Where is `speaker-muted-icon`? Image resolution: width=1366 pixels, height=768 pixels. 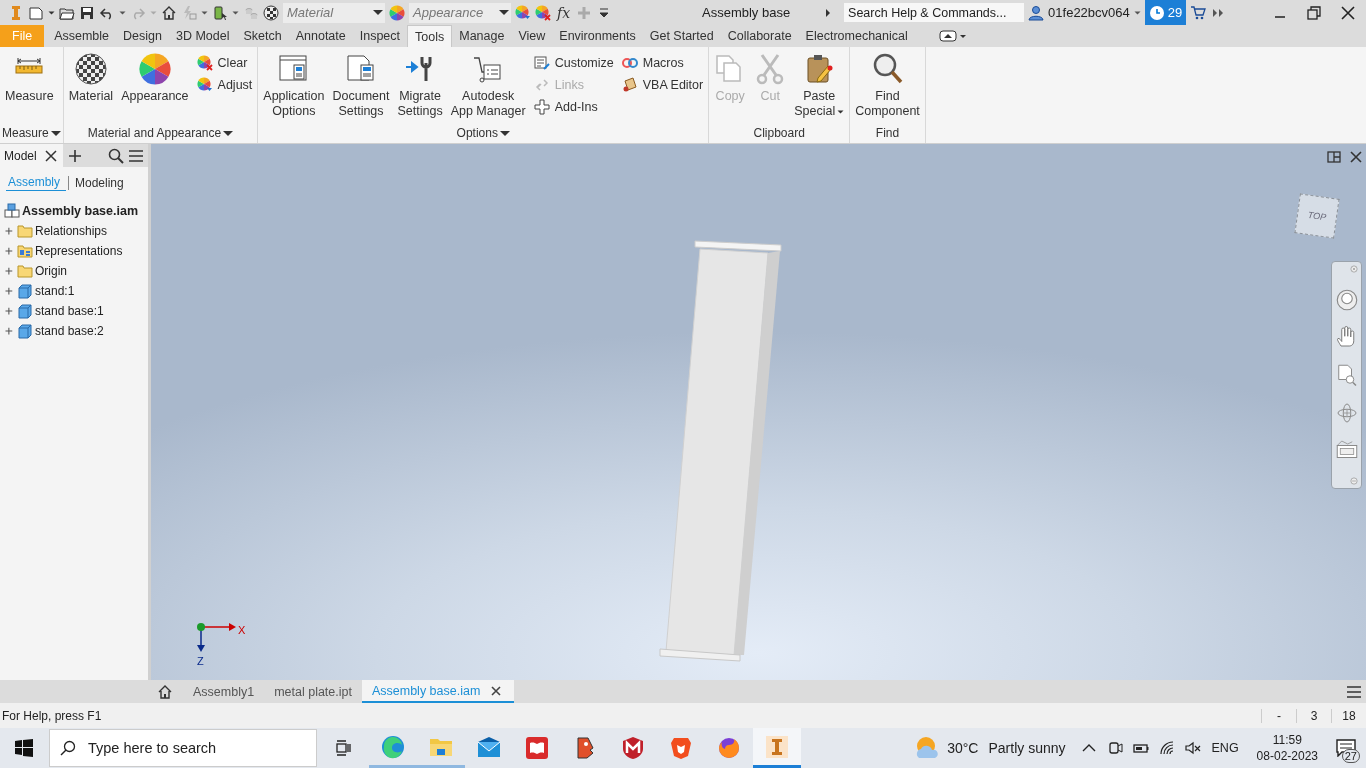 speaker-muted-icon is located at coordinates (1192, 748).